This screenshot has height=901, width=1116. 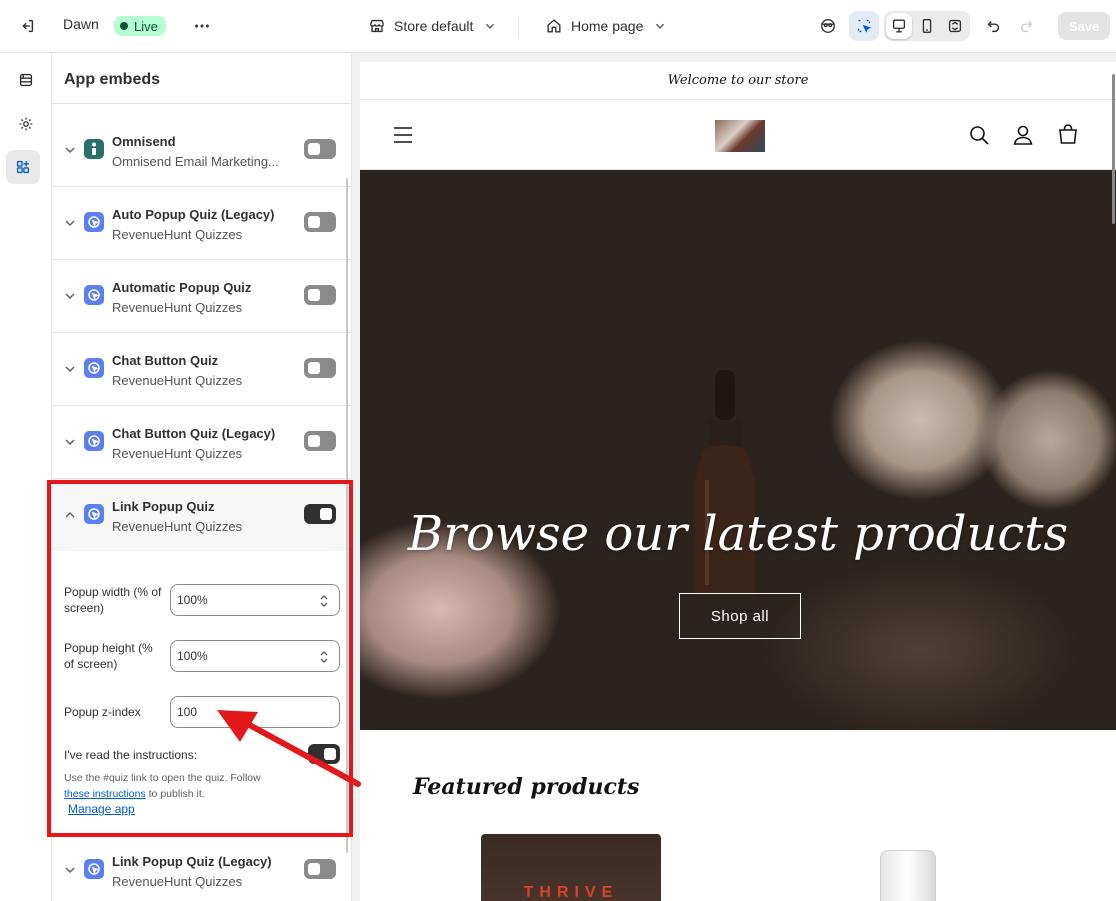 I want to click on shop-all-button: Shop all, so click(x=740, y=616).